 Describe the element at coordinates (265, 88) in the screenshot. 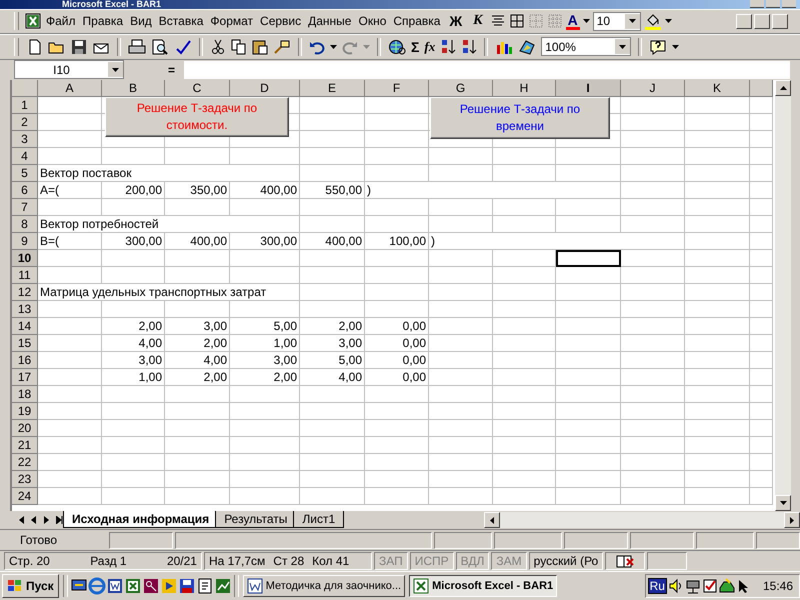

I see `column-header: D` at that location.